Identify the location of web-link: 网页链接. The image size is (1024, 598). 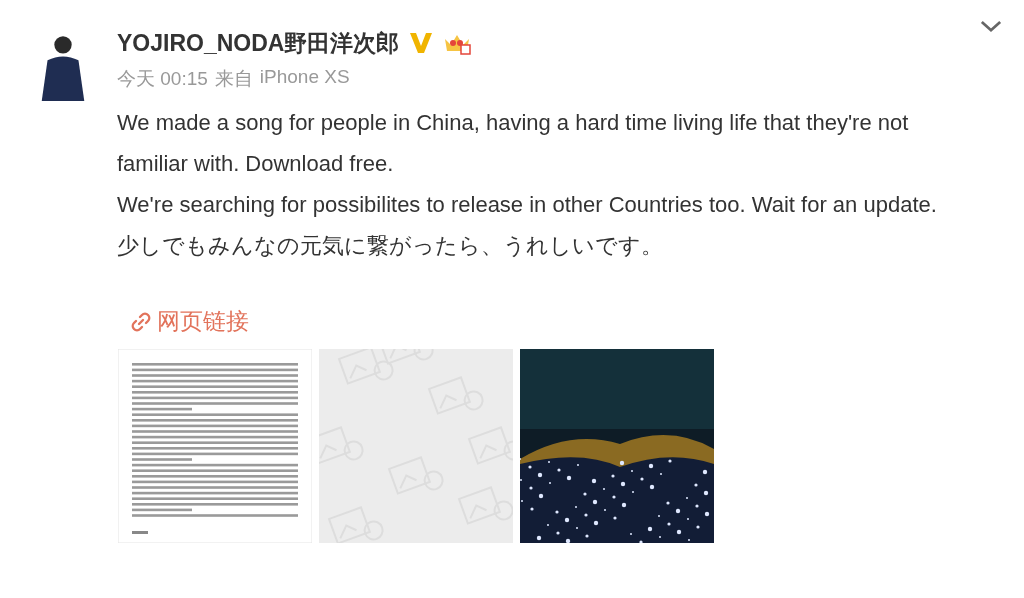
(190, 321).